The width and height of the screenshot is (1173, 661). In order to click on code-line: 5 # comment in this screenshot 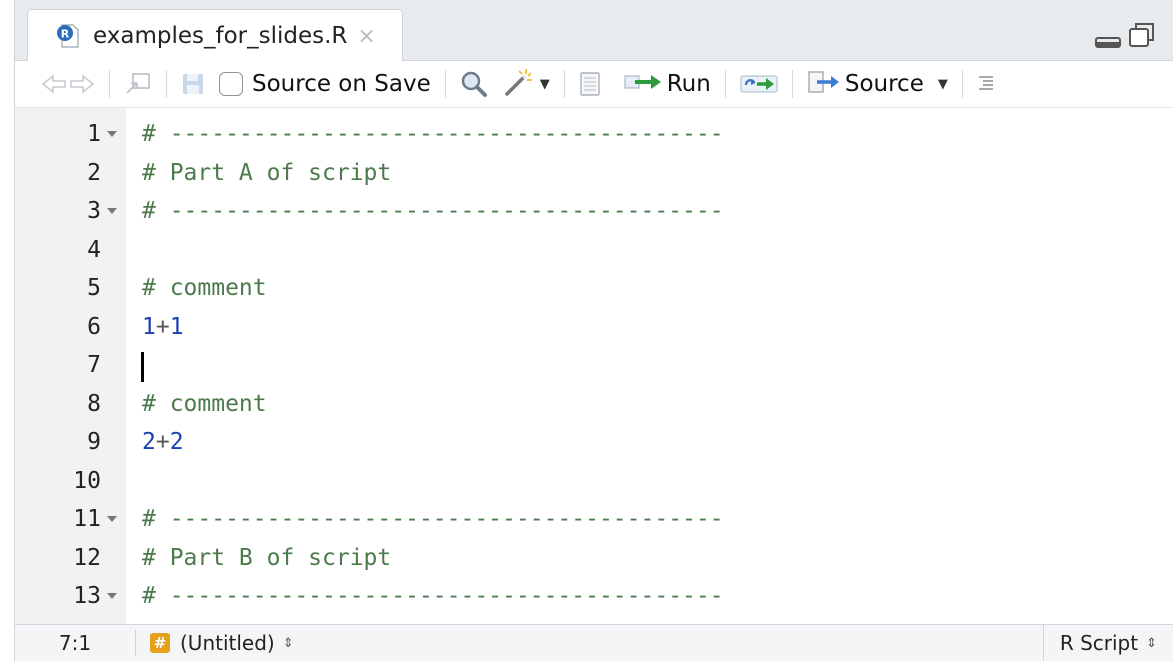, I will do `click(594, 288)`.